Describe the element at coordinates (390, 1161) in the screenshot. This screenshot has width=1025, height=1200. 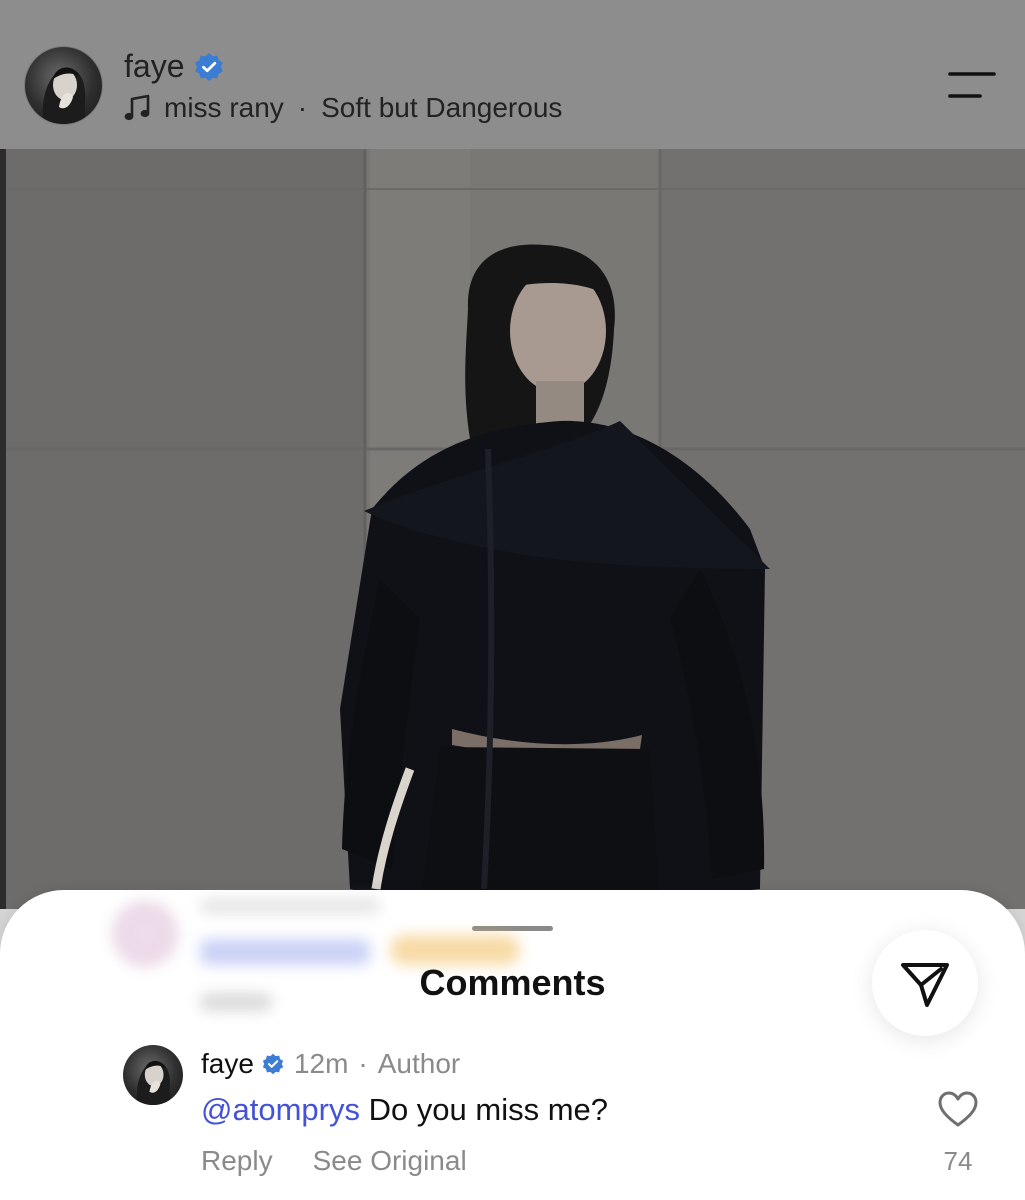
I see `see-original-button: See Original` at that location.